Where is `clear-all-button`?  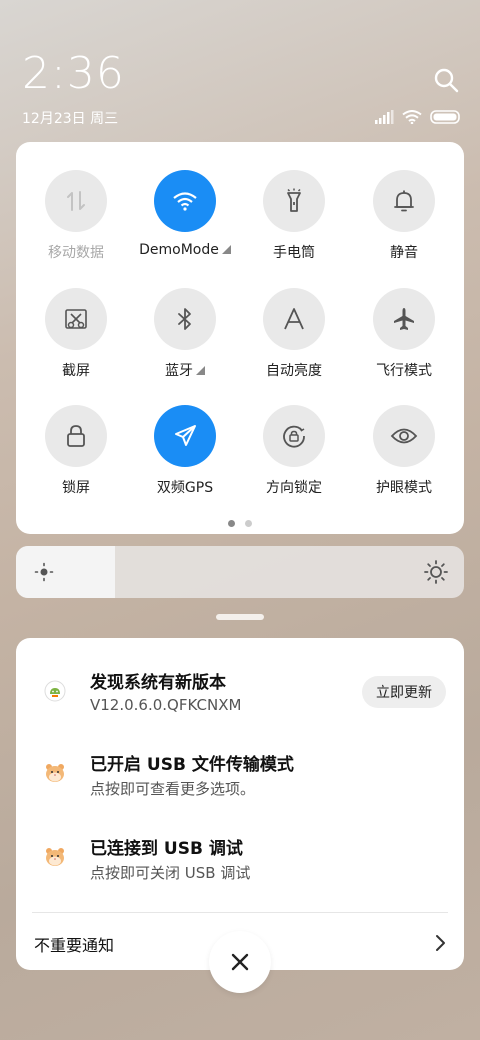
clear-all-button is located at coordinates (240, 962).